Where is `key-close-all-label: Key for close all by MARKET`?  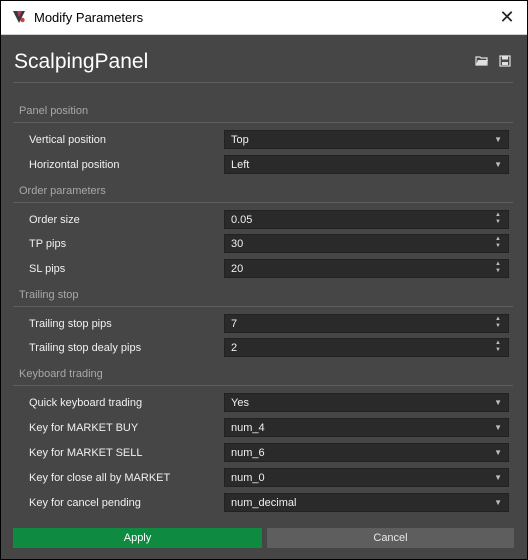 key-close-all-label: Key for close all by MARKET is located at coordinates (100, 478).